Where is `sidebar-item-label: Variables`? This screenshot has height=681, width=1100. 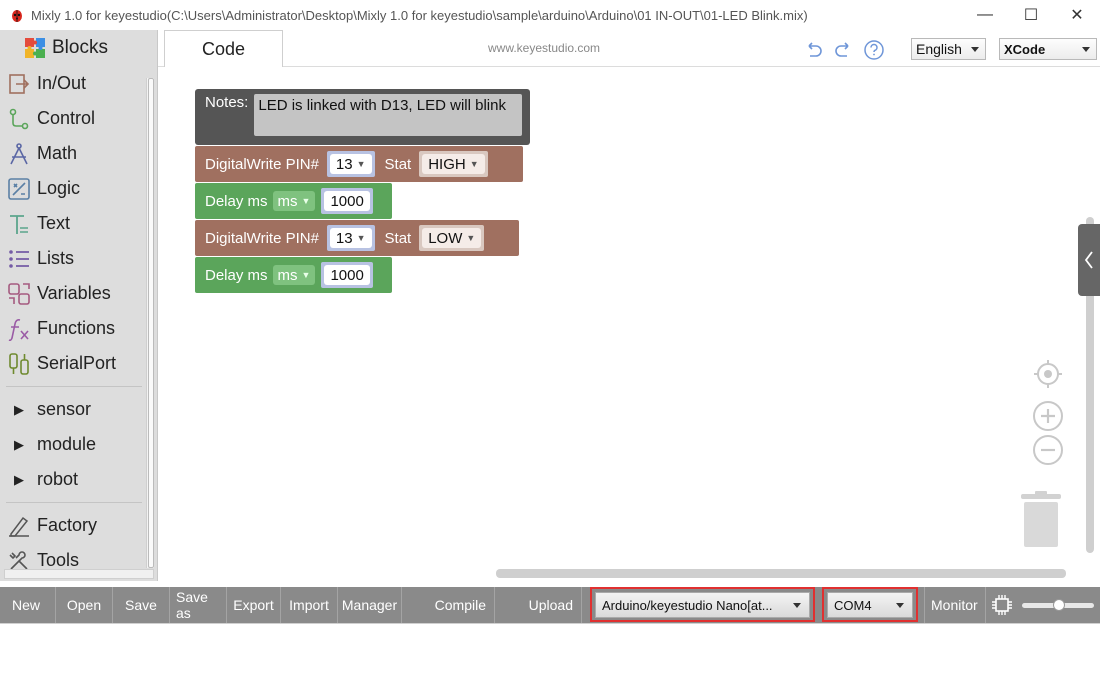 sidebar-item-label: Variables is located at coordinates (74, 293).